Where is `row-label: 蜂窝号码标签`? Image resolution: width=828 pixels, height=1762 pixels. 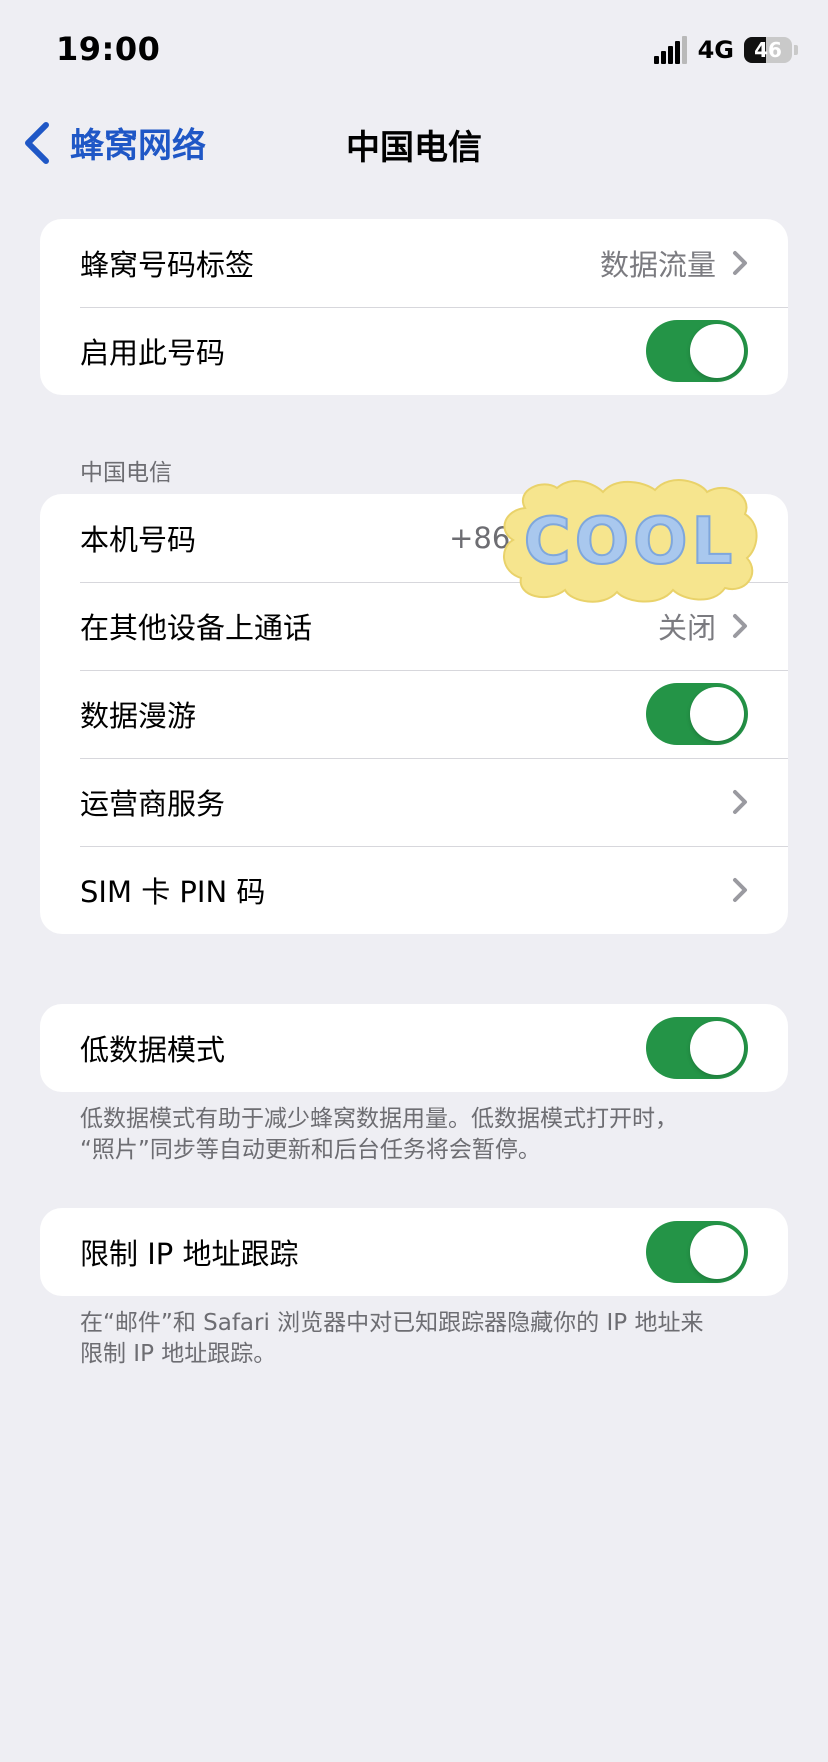 row-label: 蜂窝号码标签 is located at coordinates (167, 265).